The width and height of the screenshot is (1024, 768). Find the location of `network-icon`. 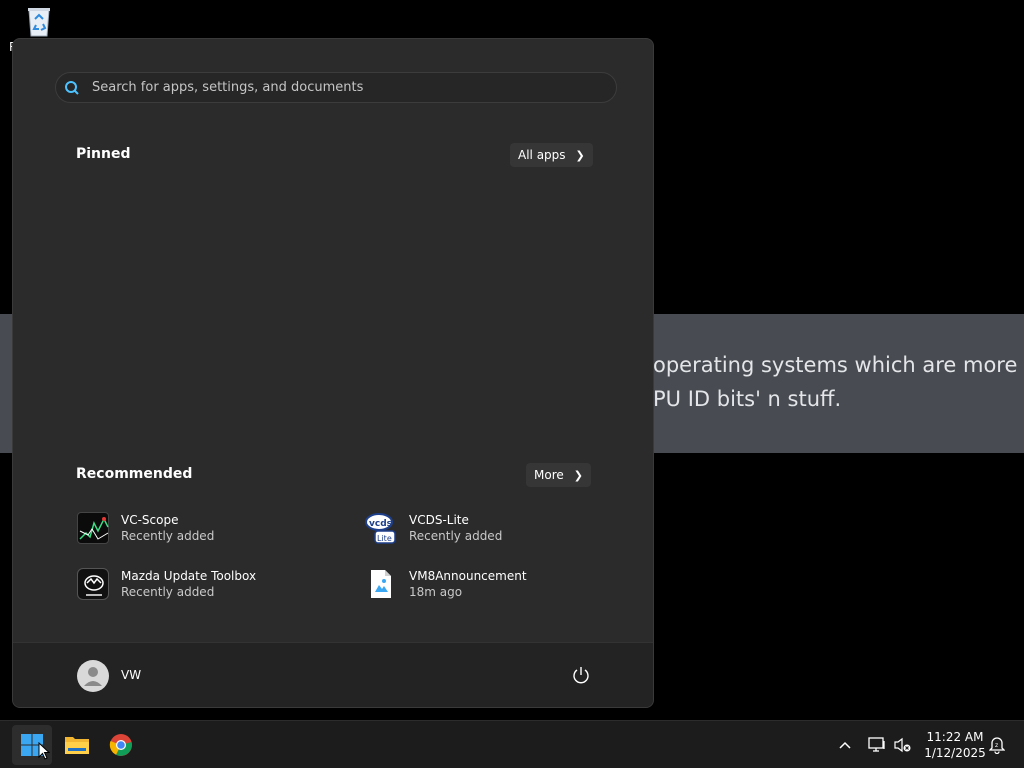

network-icon is located at coordinates (876, 744).